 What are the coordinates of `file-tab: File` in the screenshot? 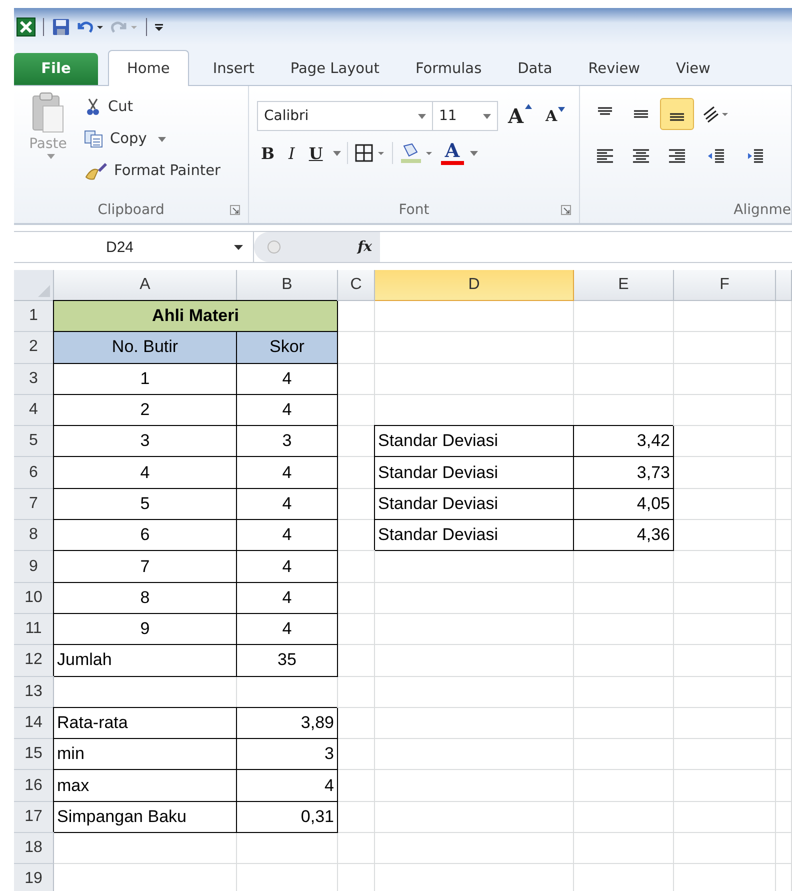 It's located at (56, 69).